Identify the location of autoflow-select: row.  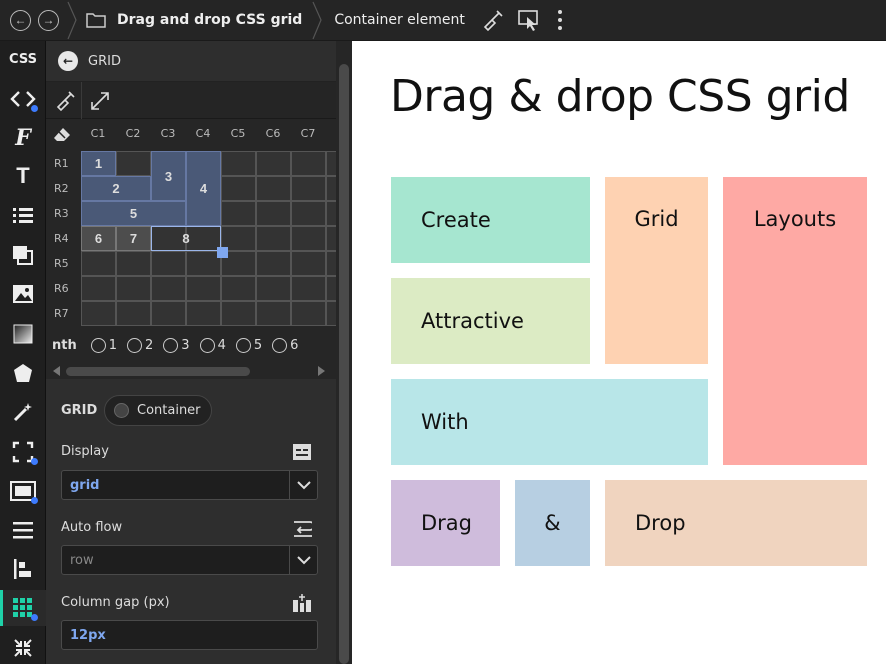
(189, 560).